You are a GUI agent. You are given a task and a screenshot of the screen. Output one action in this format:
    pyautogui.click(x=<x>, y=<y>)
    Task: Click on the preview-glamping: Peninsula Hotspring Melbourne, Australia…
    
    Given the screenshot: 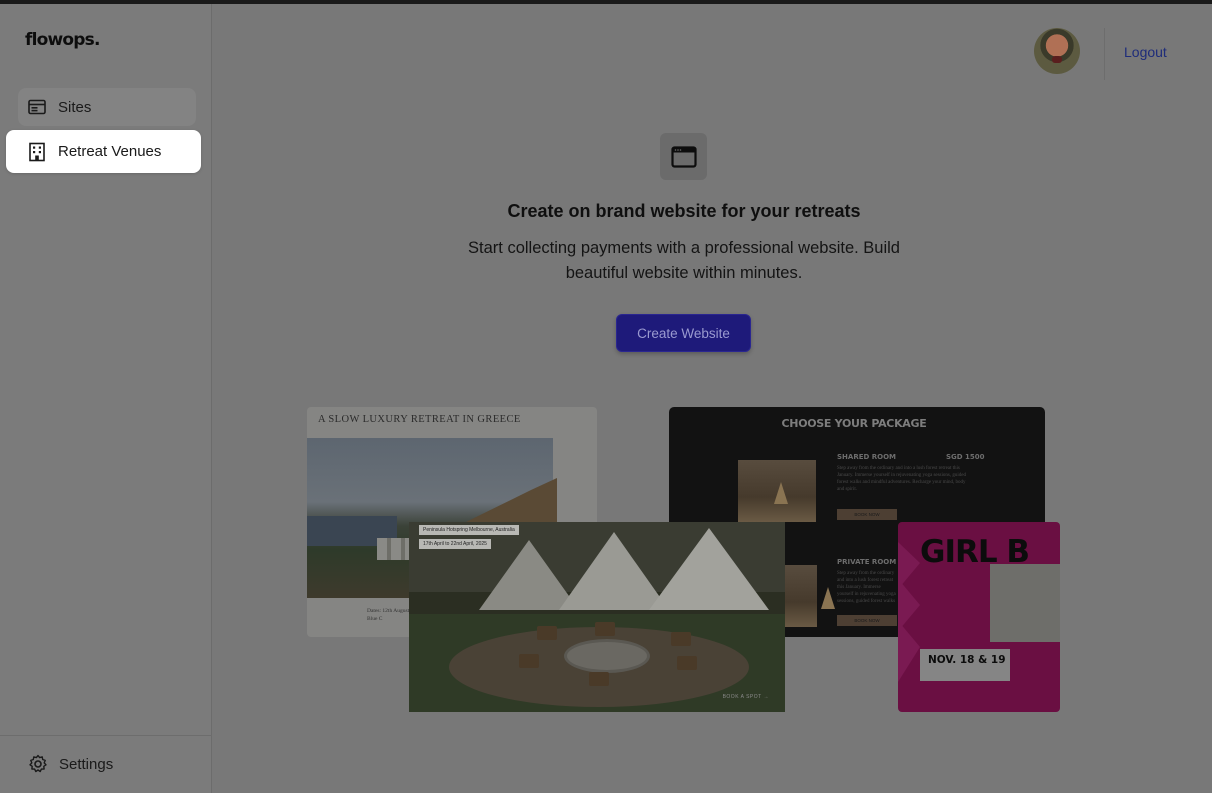 What is the action you would take?
    pyautogui.click(x=597, y=617)
    